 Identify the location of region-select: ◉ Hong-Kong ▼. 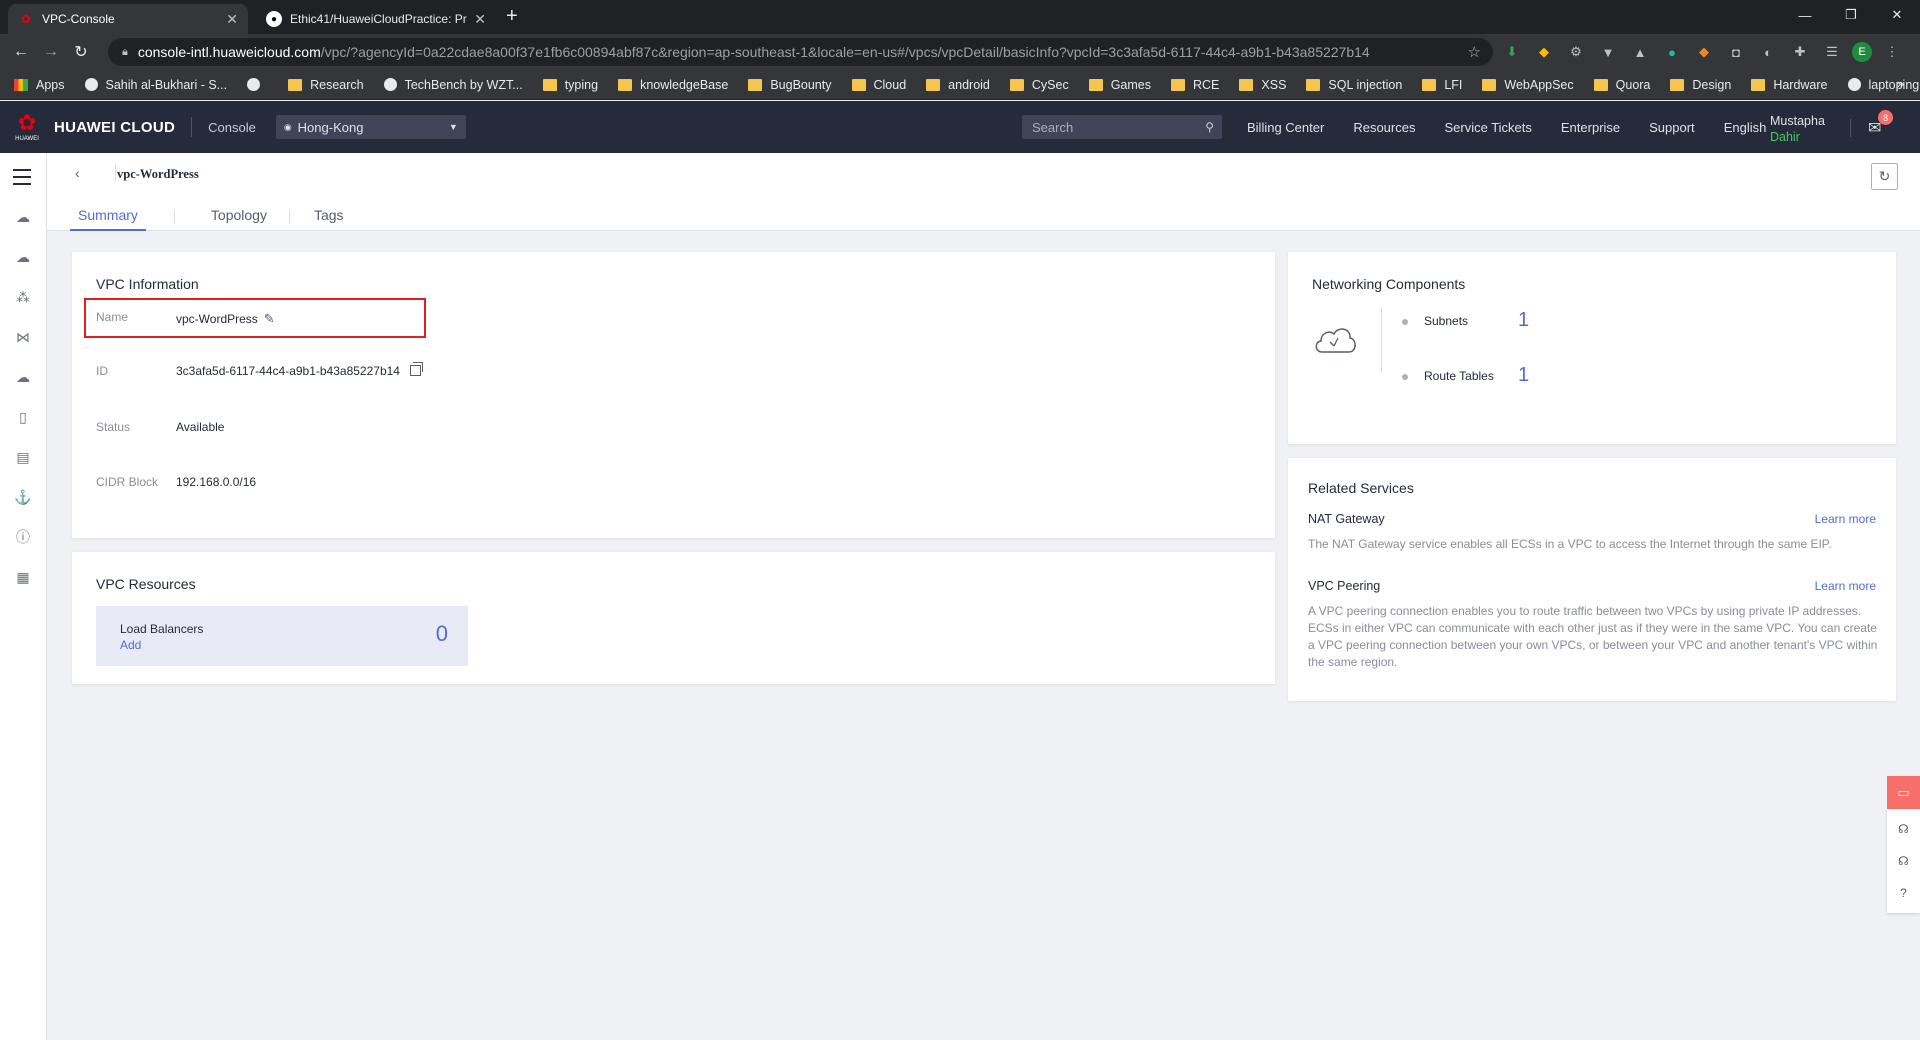
(370, 127).